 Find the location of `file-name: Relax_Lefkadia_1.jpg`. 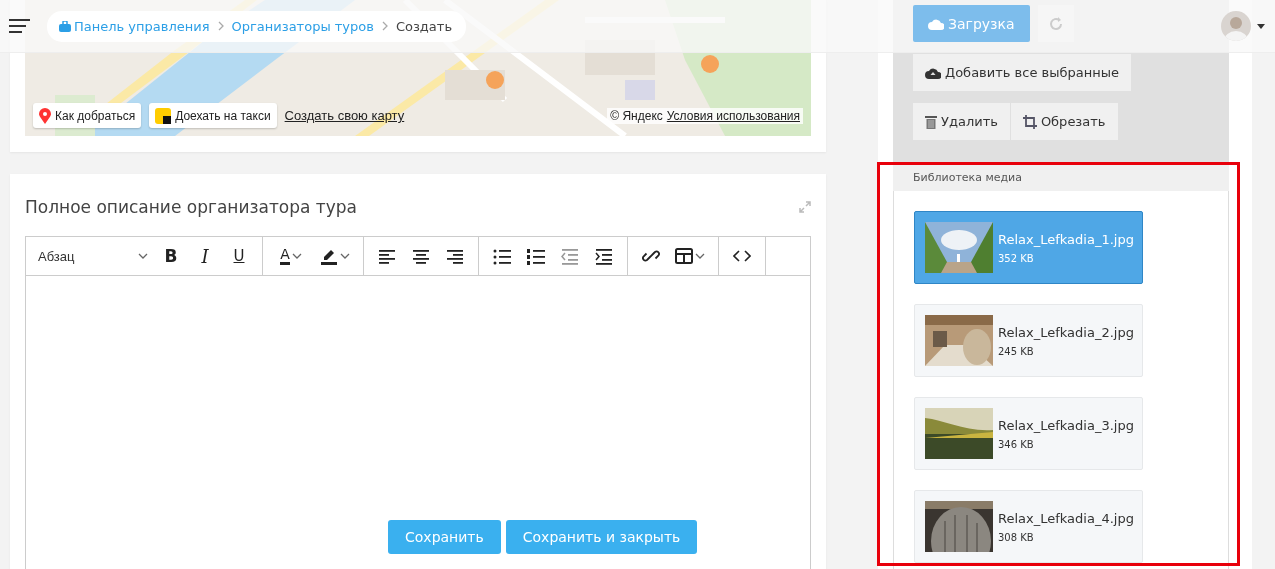

file-name: Relax_Lefkadia_1.jpg is located at coordinates (1066, 239).